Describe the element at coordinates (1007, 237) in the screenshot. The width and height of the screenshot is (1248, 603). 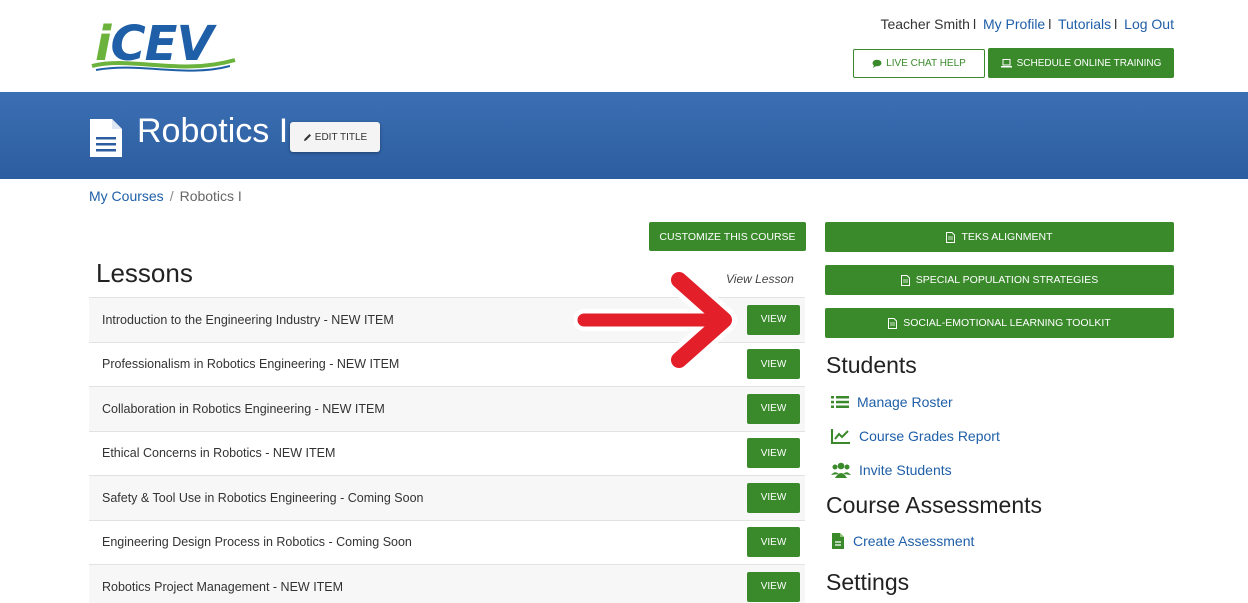
I see `teks-alignment-label: TEKS ALIGNMENT` at that location.